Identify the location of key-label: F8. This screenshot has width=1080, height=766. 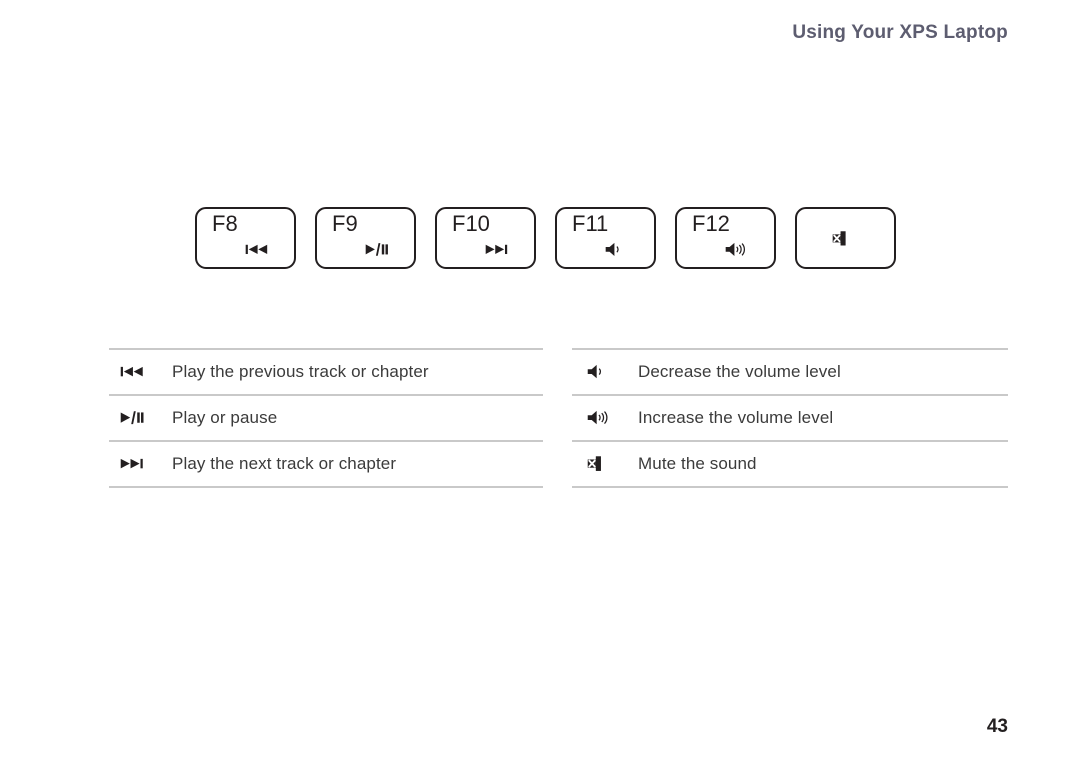
(225, 223).